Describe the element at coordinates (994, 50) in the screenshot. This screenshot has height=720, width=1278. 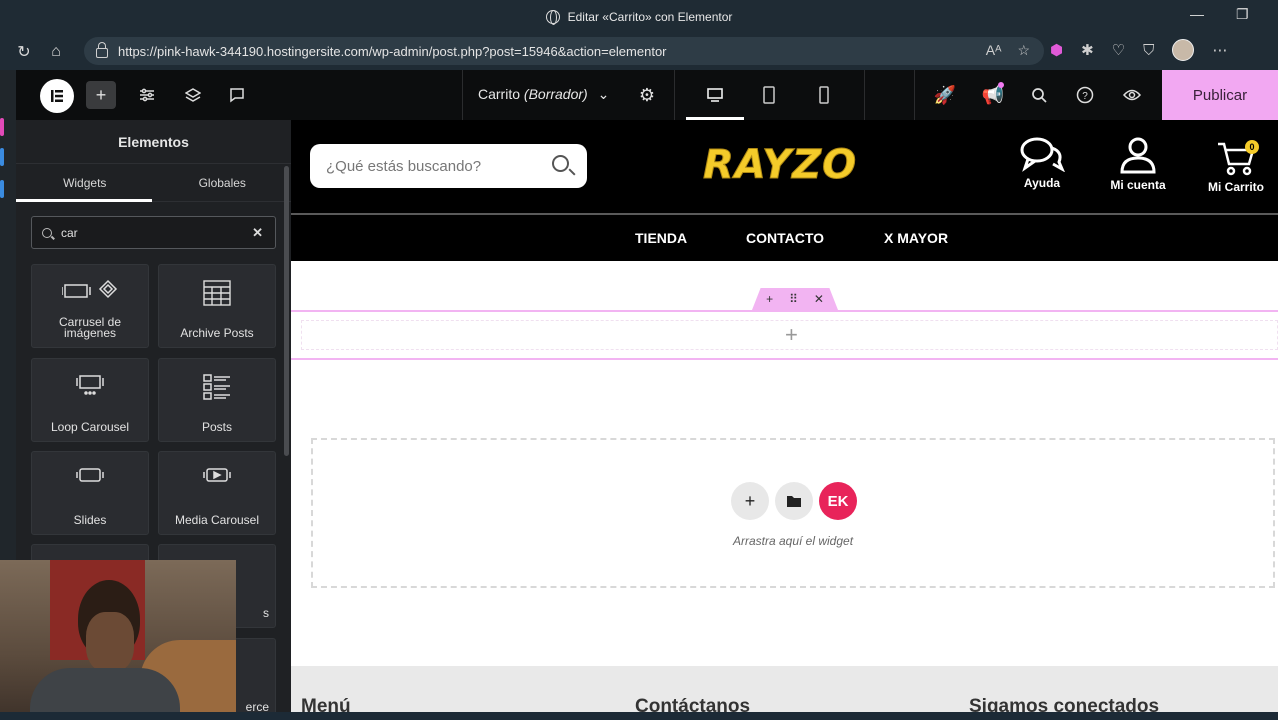
I see `read-aloud-icon: Aᴬ` at that location.